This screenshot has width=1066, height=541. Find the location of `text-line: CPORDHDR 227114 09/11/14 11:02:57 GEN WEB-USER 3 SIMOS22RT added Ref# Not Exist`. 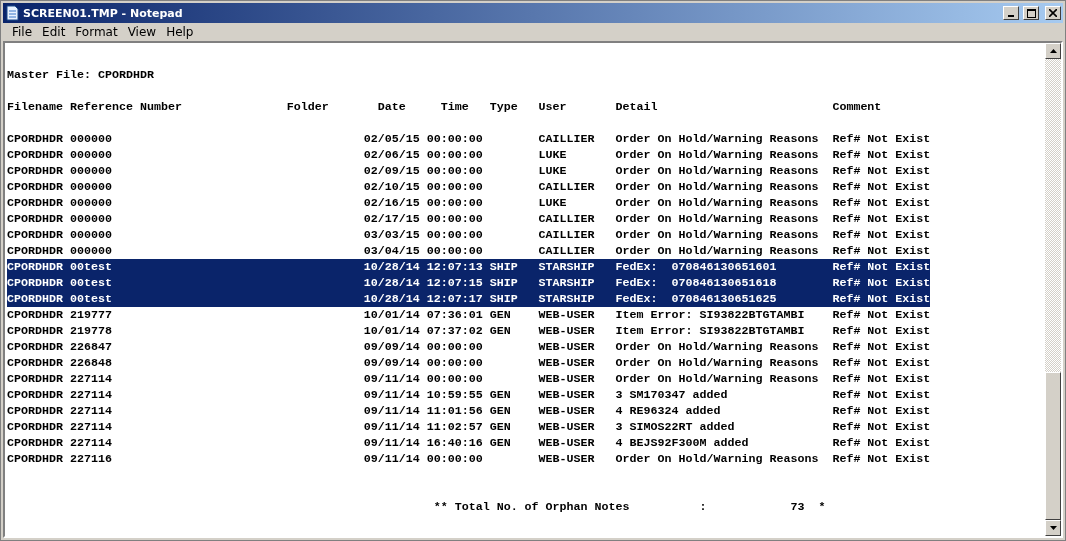

text-line: CPORDHDR 227114 09/11/14 11:02:57 GEN WEB-USER 3 SIMOS22RT added Ref# Not Exist is located at coordinates (469, 427).